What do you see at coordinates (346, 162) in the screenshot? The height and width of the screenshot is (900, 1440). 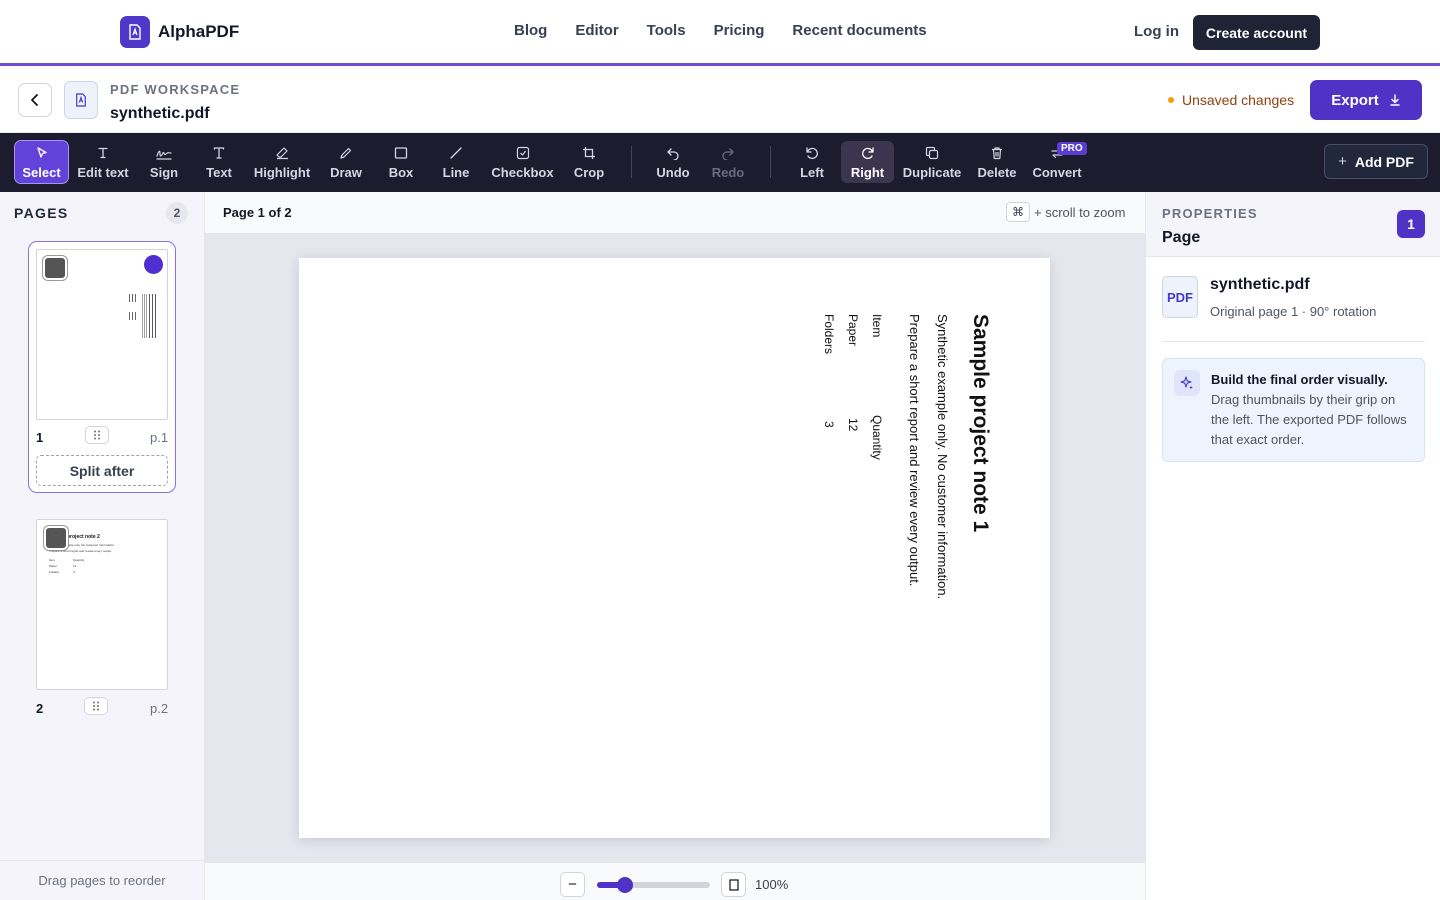 I see `tool-draw: Draw` at bounding box center [346, 162].